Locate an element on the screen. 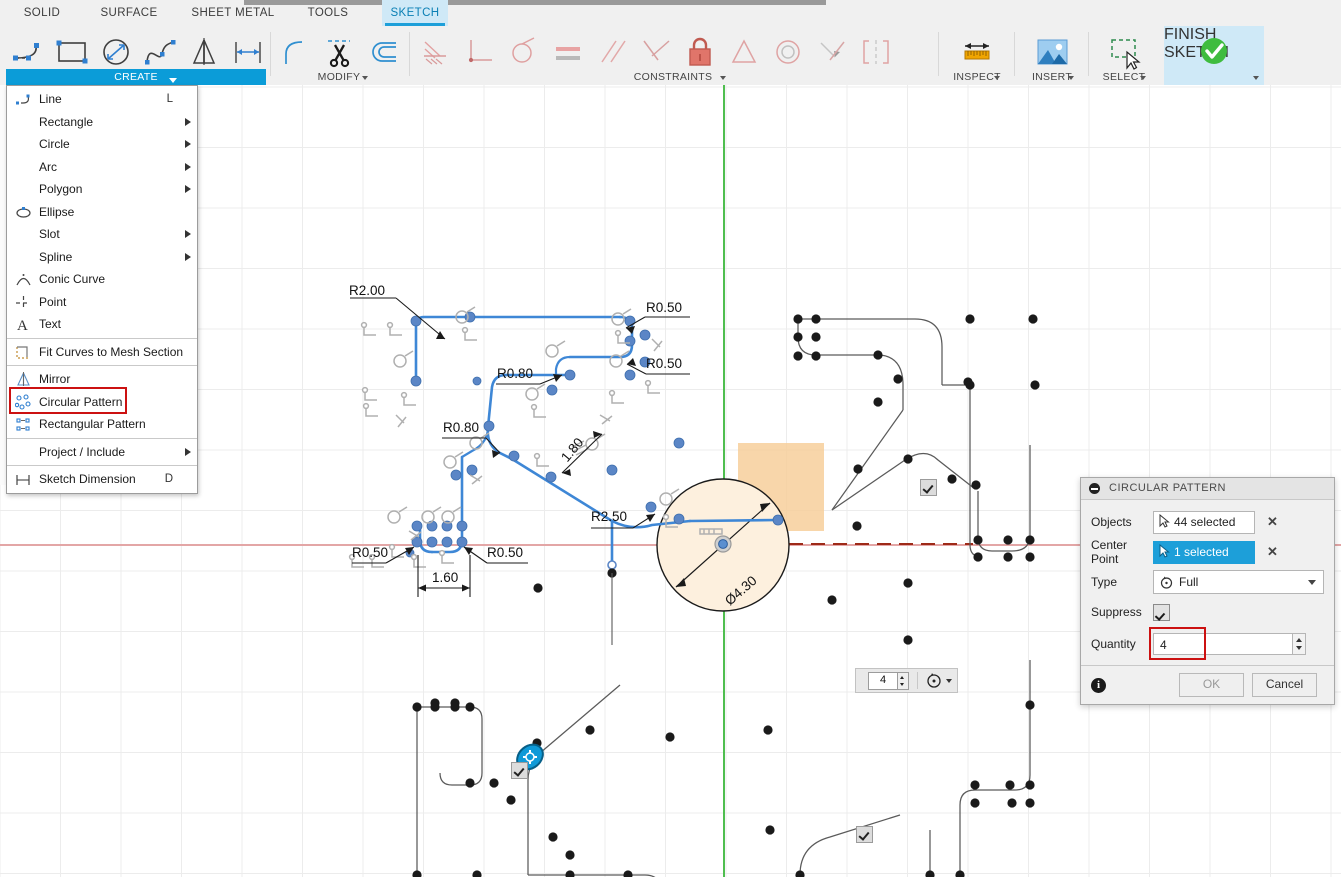  concentric-icon is located at coordinates (788, 52).